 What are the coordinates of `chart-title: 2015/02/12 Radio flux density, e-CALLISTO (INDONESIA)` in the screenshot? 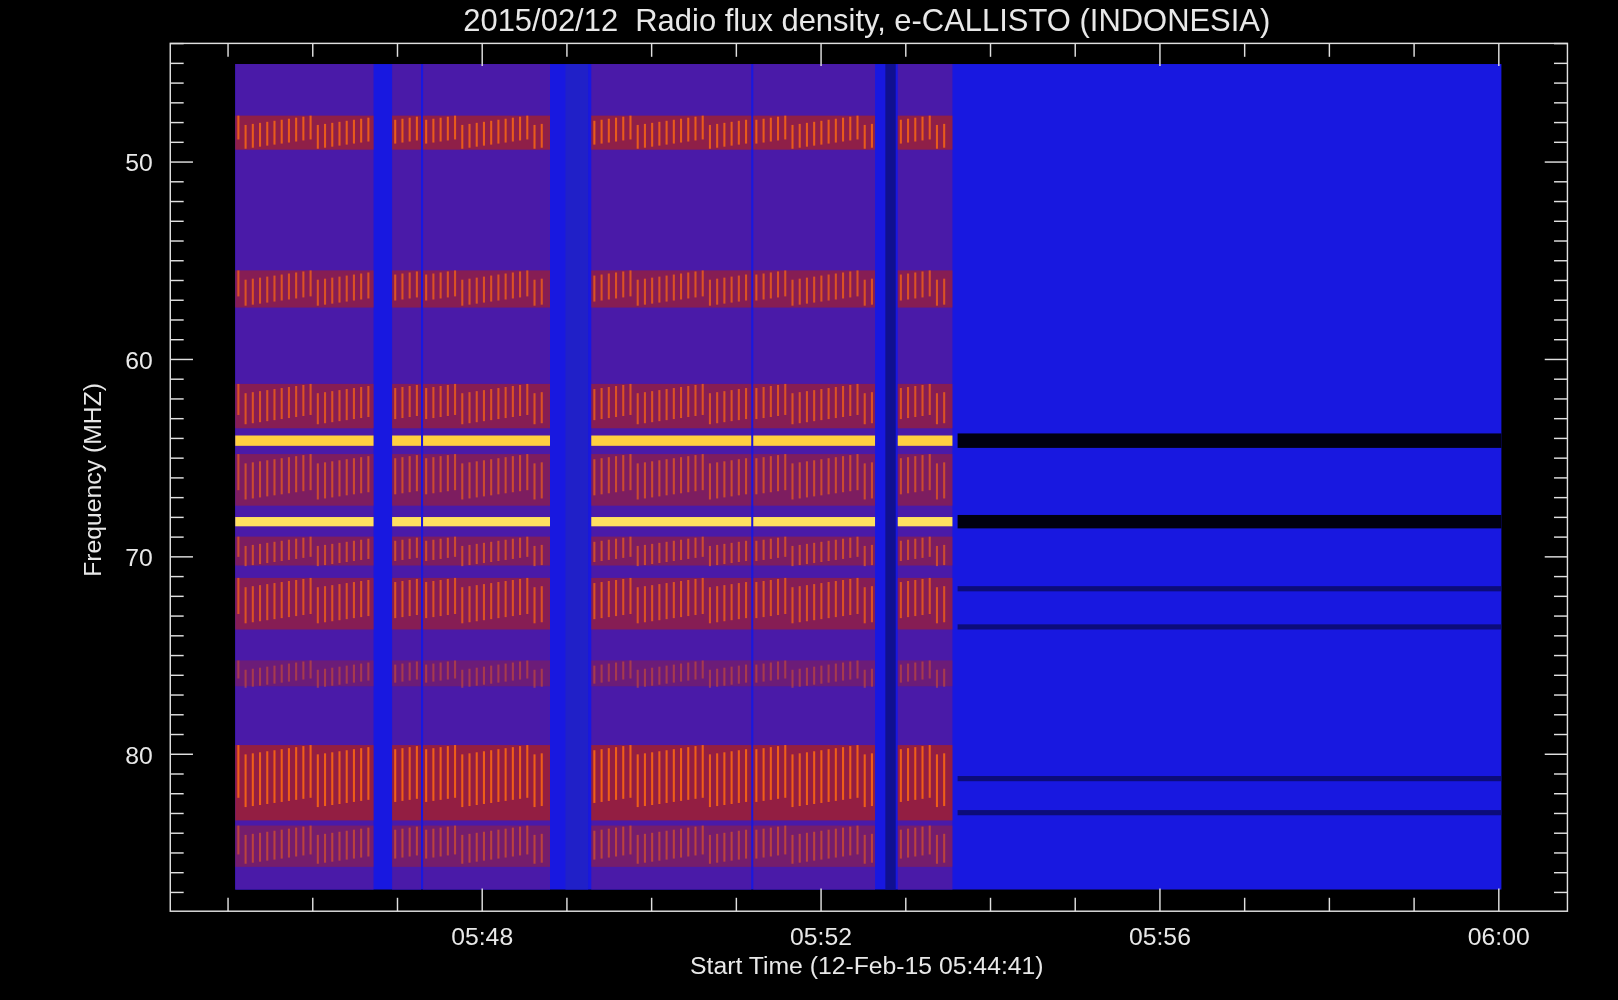 It's located at (867, 20).